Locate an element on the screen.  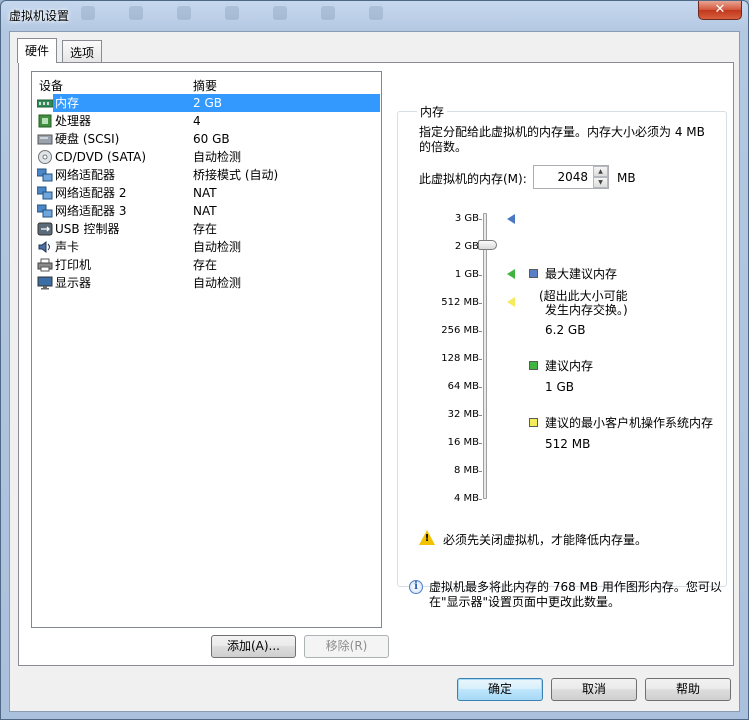
device-name: 声卡 is located at coordinates (67, 247).